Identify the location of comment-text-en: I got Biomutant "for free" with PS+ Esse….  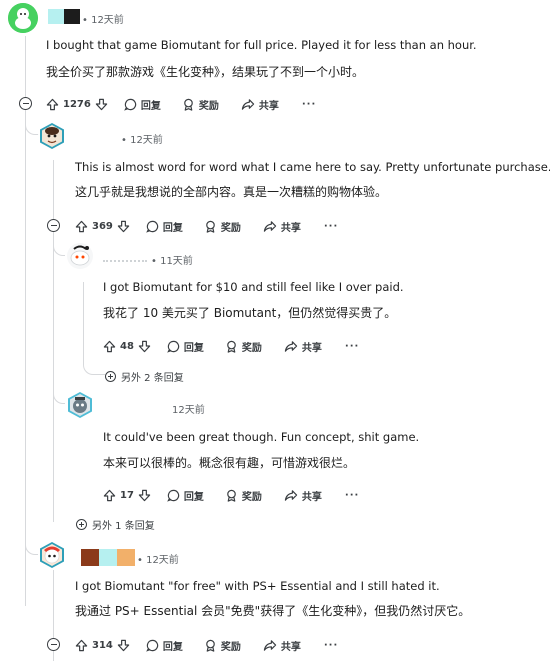
(257, 586).